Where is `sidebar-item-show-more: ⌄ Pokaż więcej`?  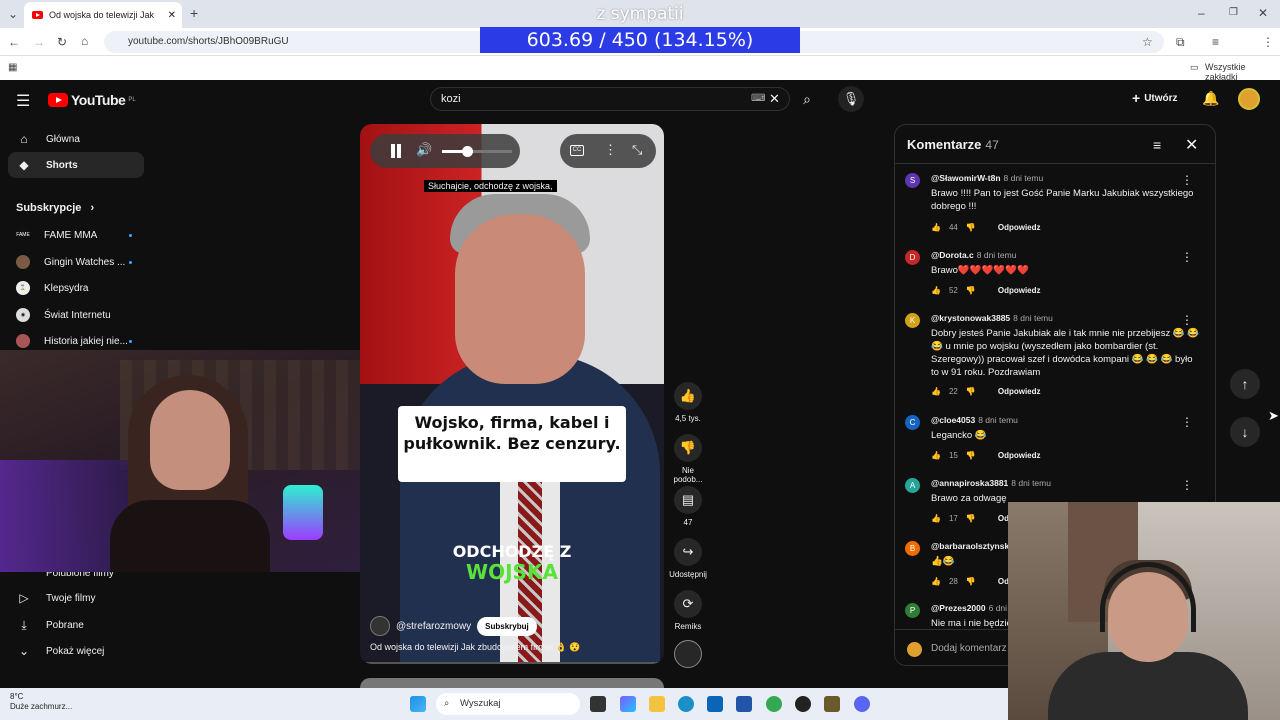
sidebar-item-show-more: ⌄ Pokaż więcej is located at coordinates (76, 651).